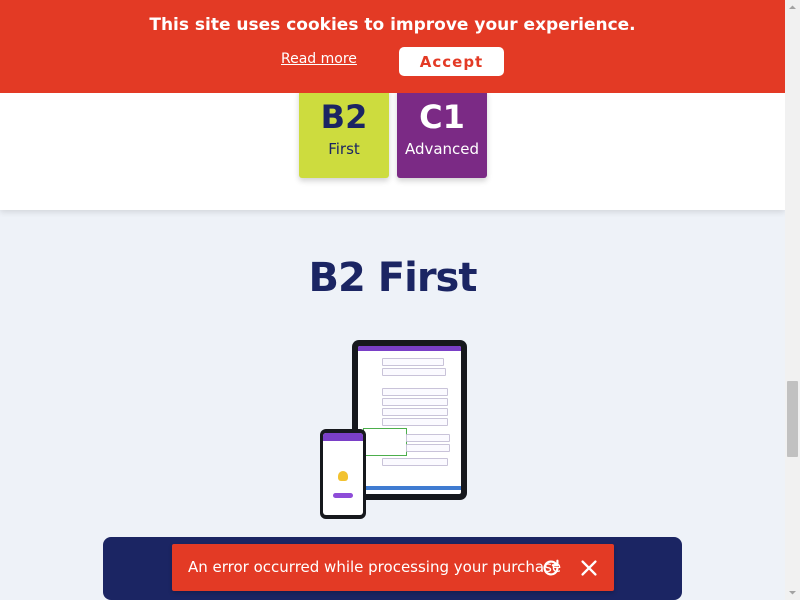 The image size is (800, 600). I want to click on trophy-icon, so click(343, 476).